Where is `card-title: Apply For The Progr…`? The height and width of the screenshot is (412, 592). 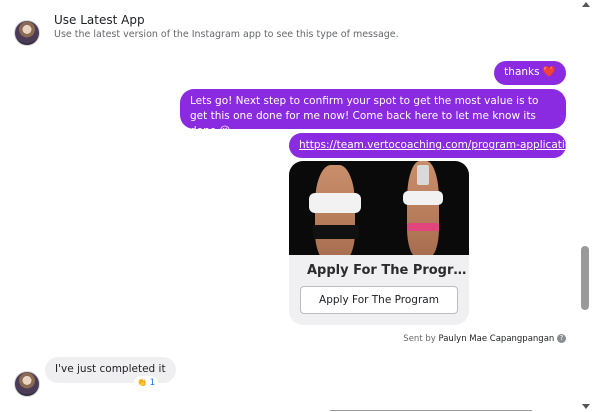
card-title: Apply For The Progr… is located at coordinates (387, 270).